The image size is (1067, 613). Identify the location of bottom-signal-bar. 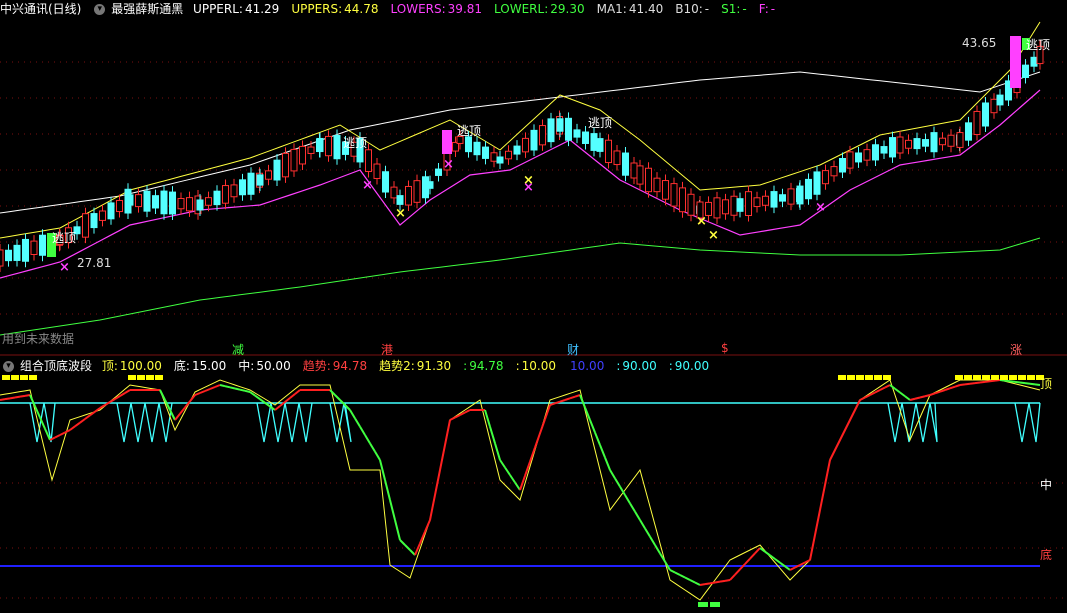
(703, 604).